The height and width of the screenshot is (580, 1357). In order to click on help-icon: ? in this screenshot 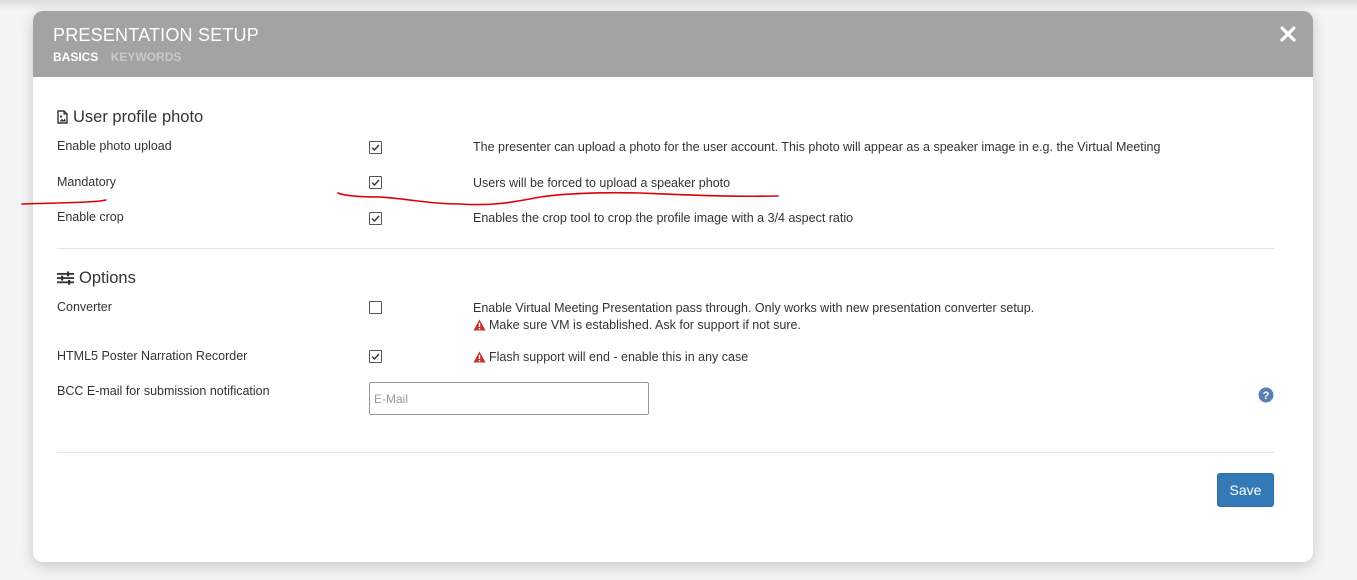, I will do `click(1266, 395)`.